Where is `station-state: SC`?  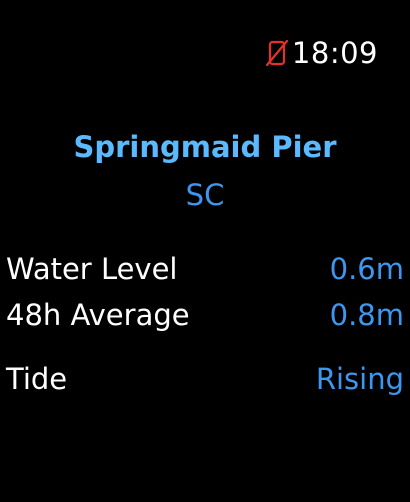 station-state: SC is located at coordinates (205, 195).